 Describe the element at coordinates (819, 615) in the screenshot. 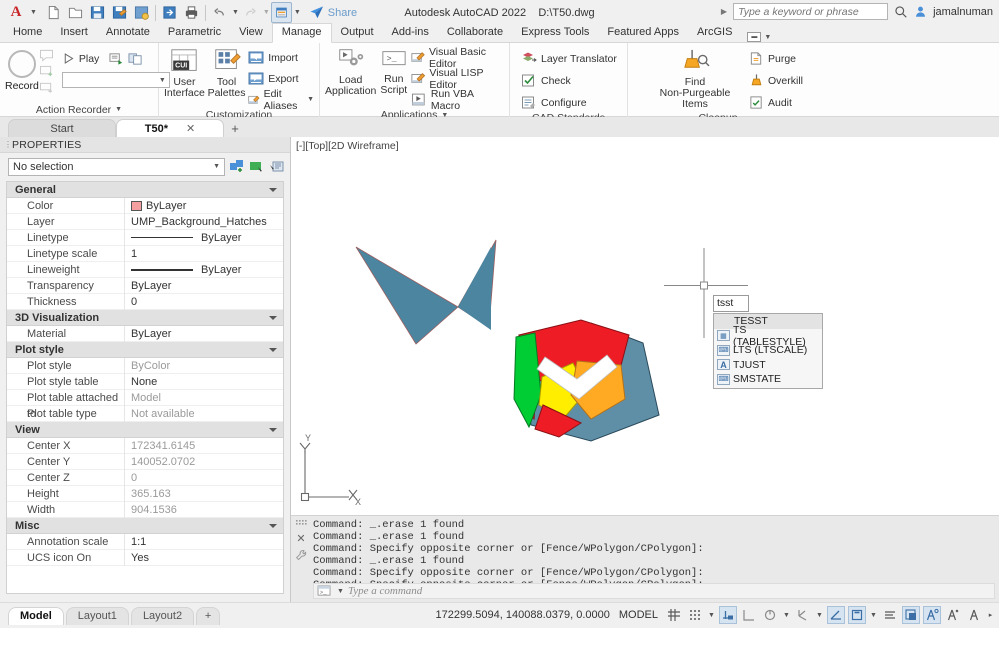

I see `osnap-tracking-caret-icon: ▼` at that location.